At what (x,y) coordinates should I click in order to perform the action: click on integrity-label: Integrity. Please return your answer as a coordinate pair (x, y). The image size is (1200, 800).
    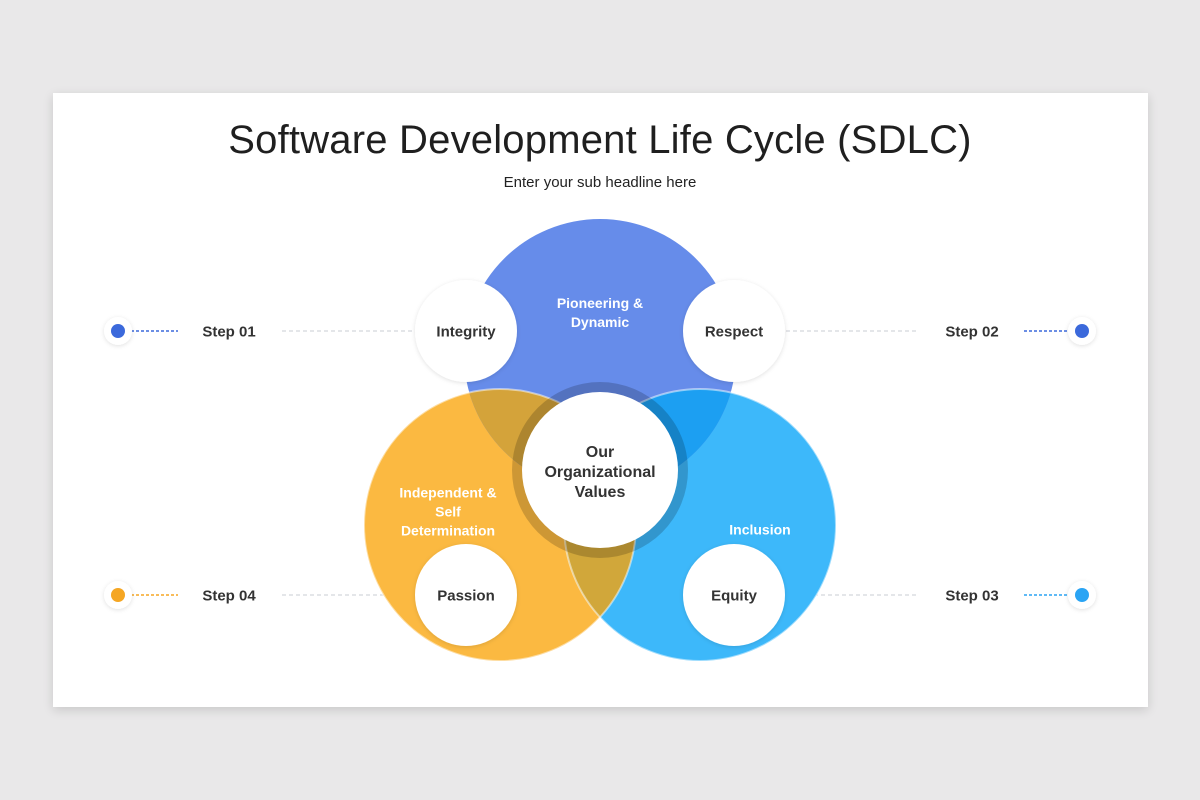
    Looking at the image, I should click on (466, 332).